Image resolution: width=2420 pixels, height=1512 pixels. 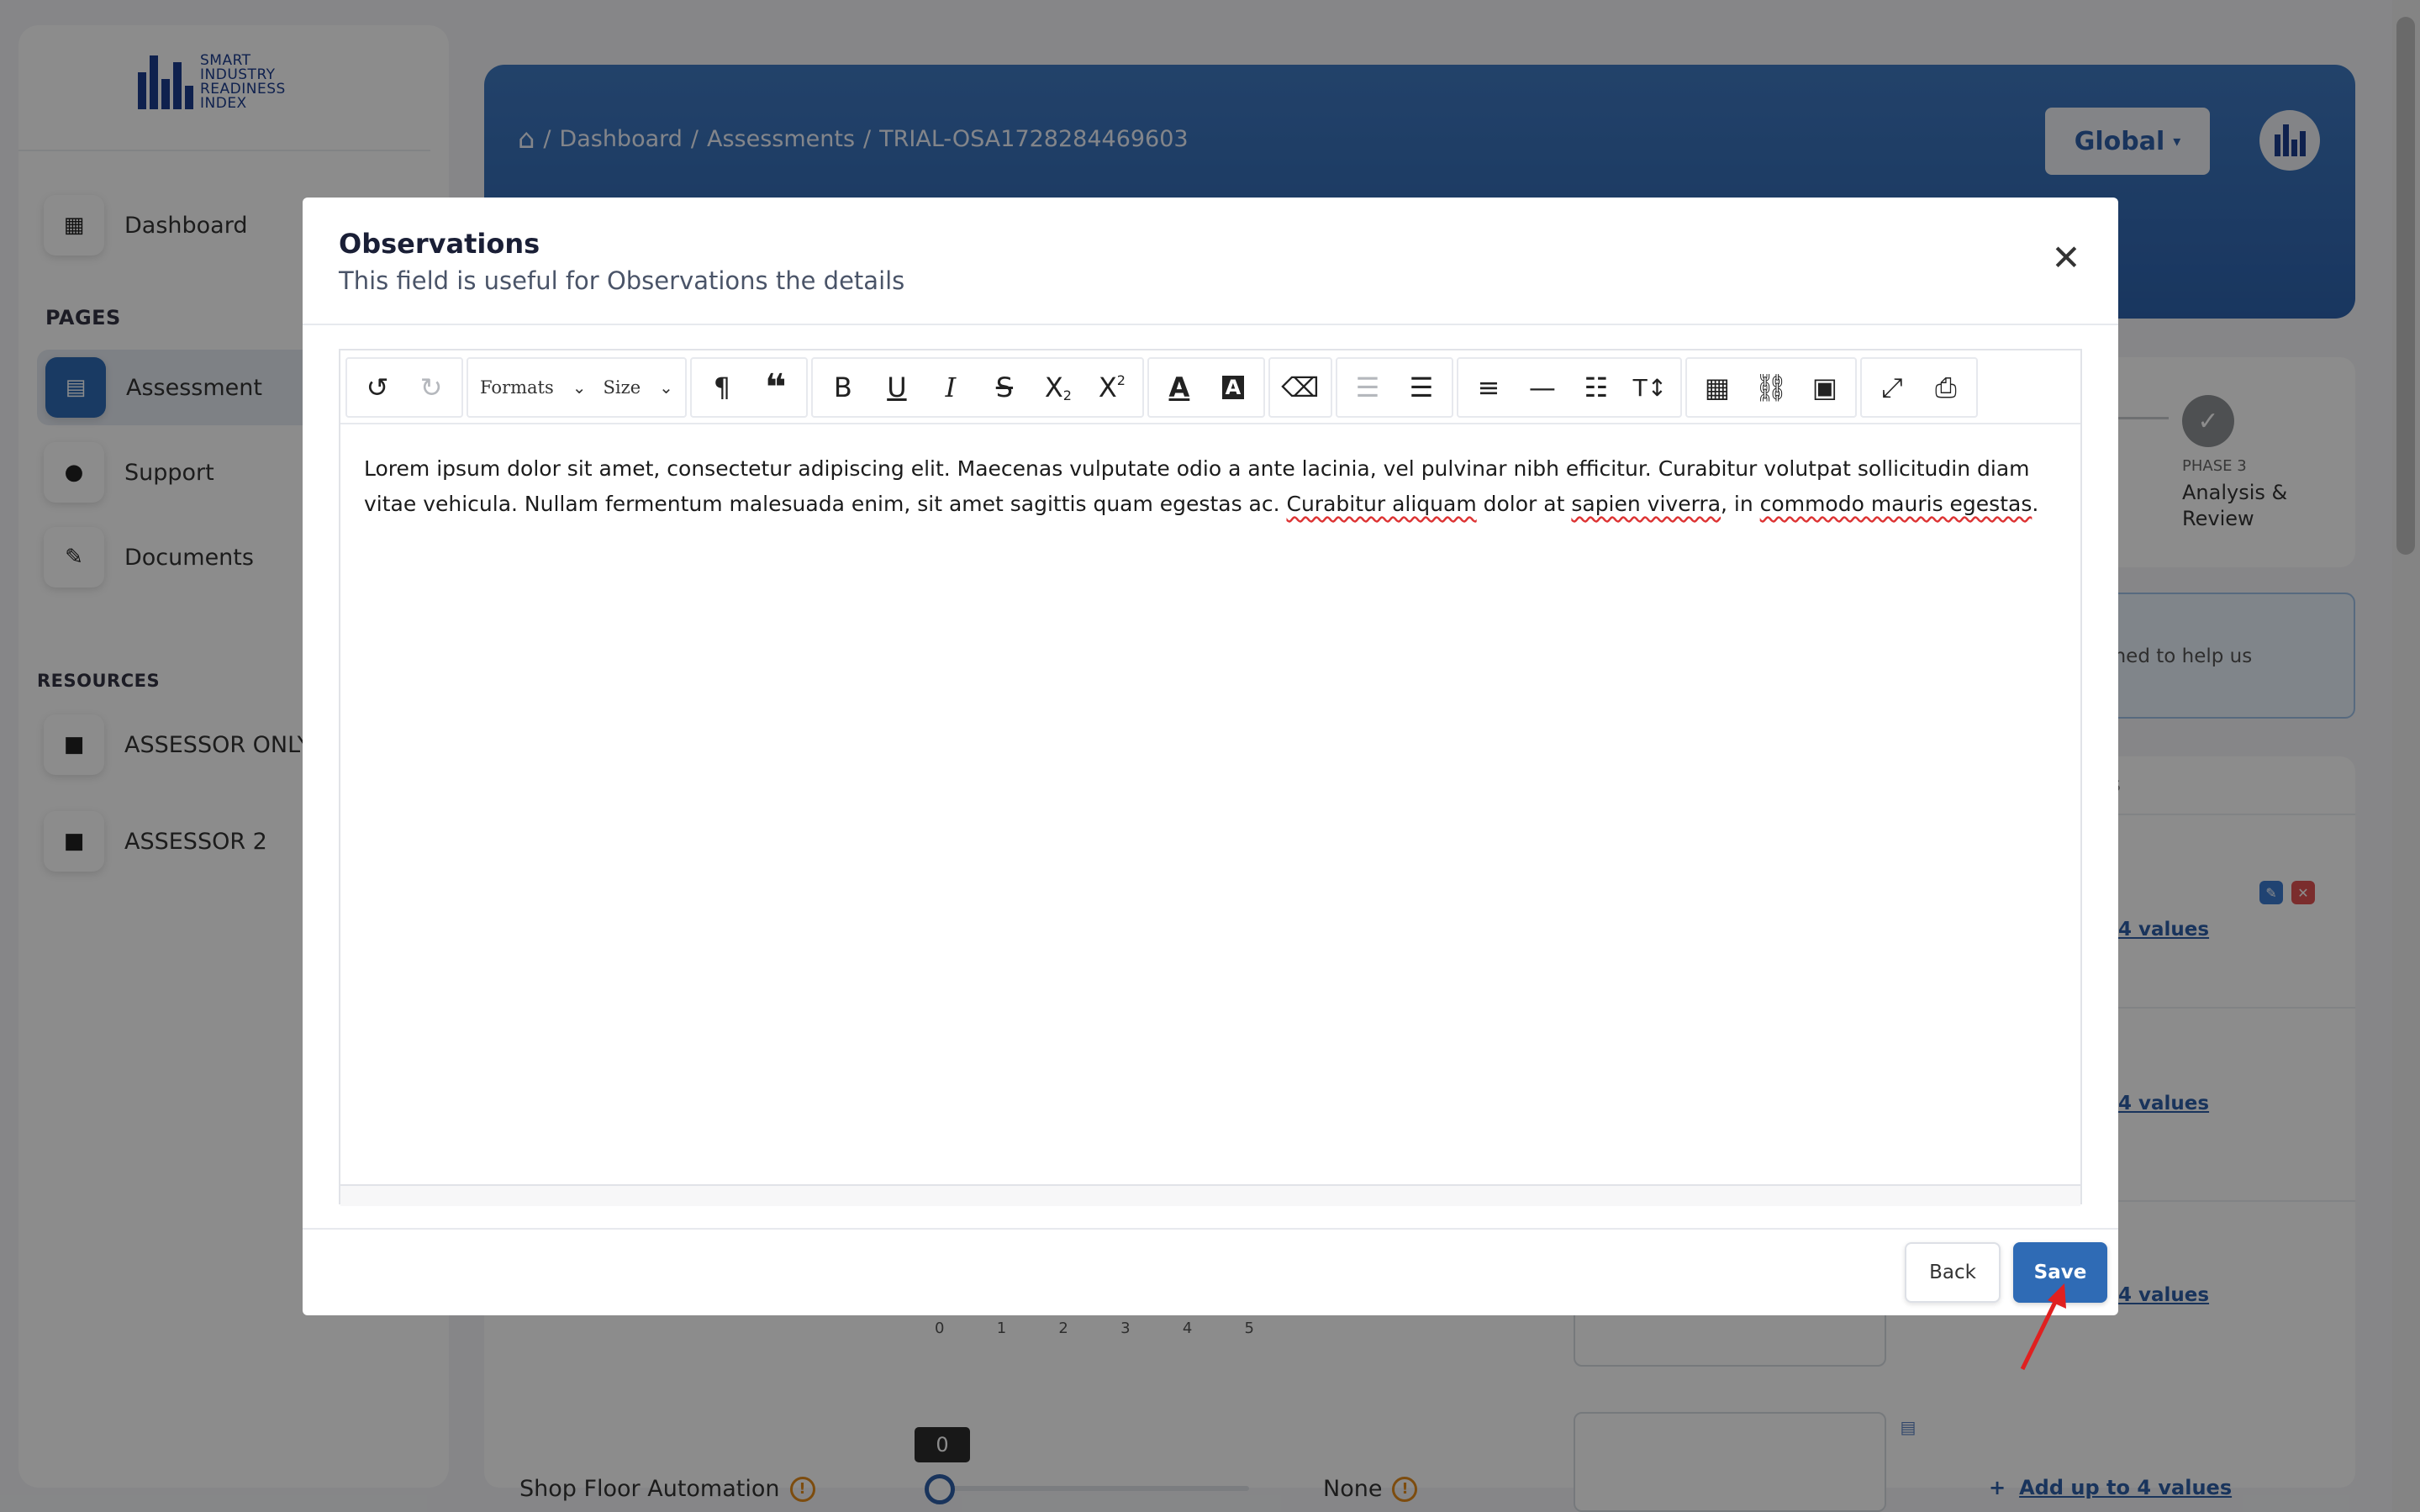 I want to click on print-icon: ⎙, so click(x=1946, y=387).